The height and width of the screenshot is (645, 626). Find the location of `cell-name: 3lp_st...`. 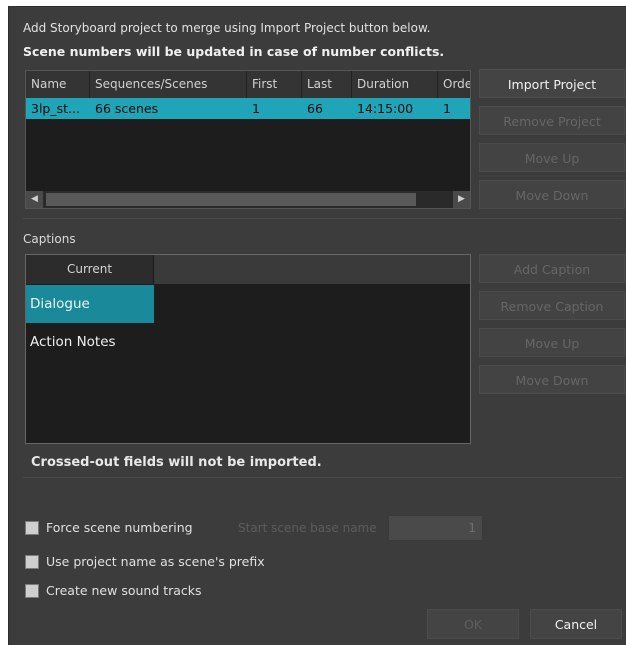

cell-name: 3lp_st... is located at coordinates (55, 108).